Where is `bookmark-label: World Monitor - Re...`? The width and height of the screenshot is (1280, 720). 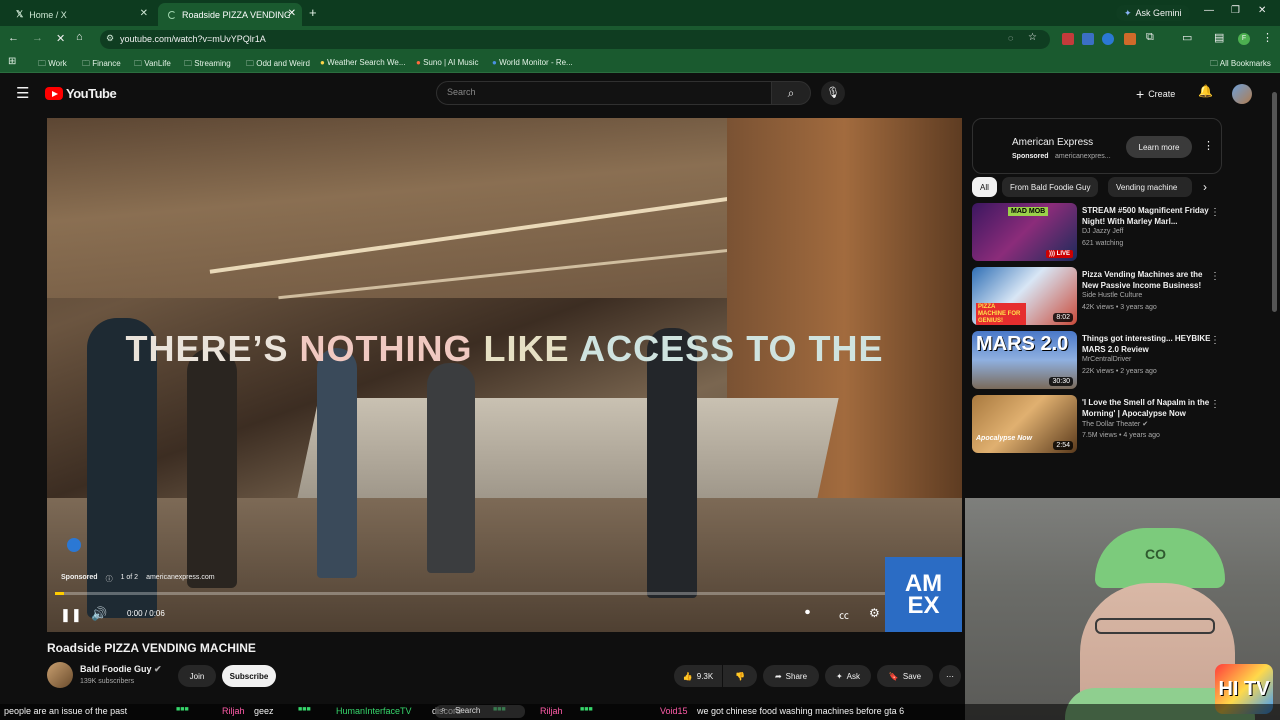 bookmark-label: World Monitor - Re... is located at coordinates (536, 62).